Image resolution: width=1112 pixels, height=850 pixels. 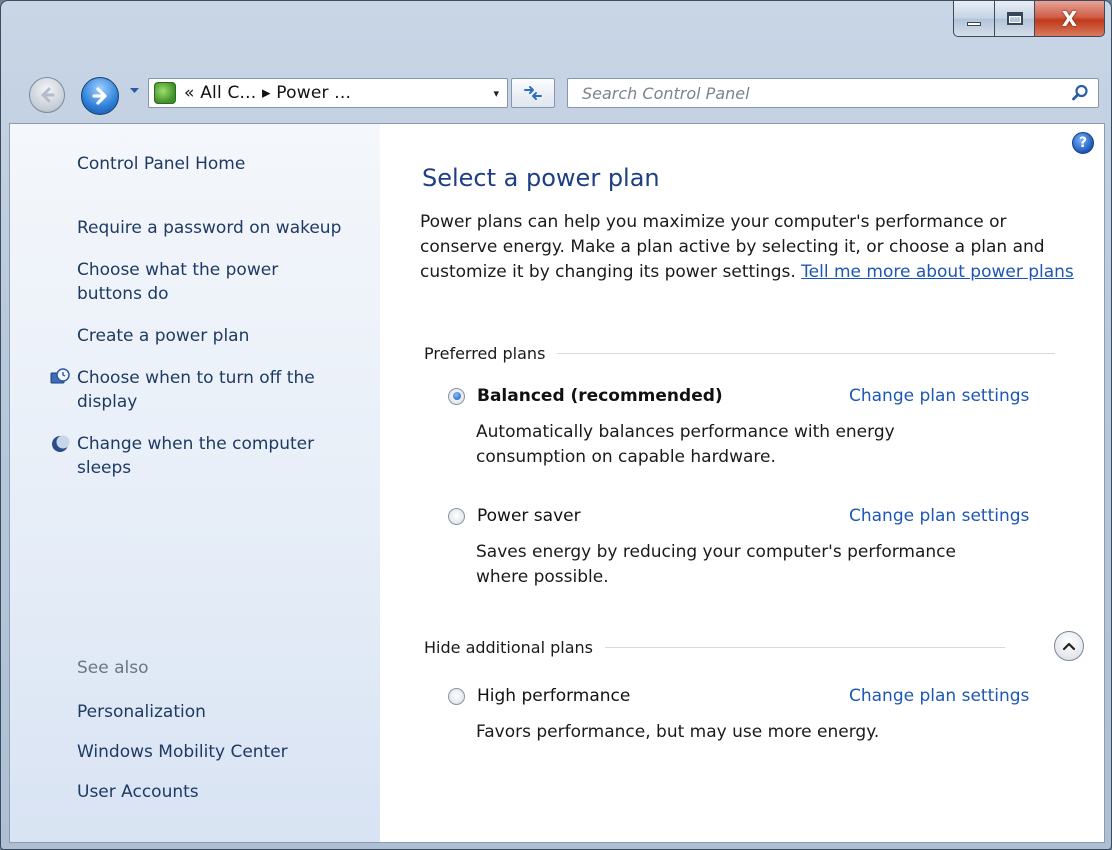 I want to click on chevron-up-icon, so click(x=1069, y=646).